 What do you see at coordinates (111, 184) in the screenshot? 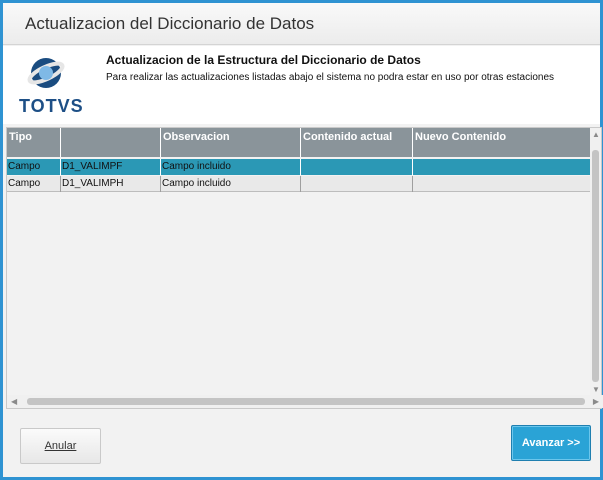
I see `cell-campo: D1_VALIMPH` at bounding box center [111, 184].